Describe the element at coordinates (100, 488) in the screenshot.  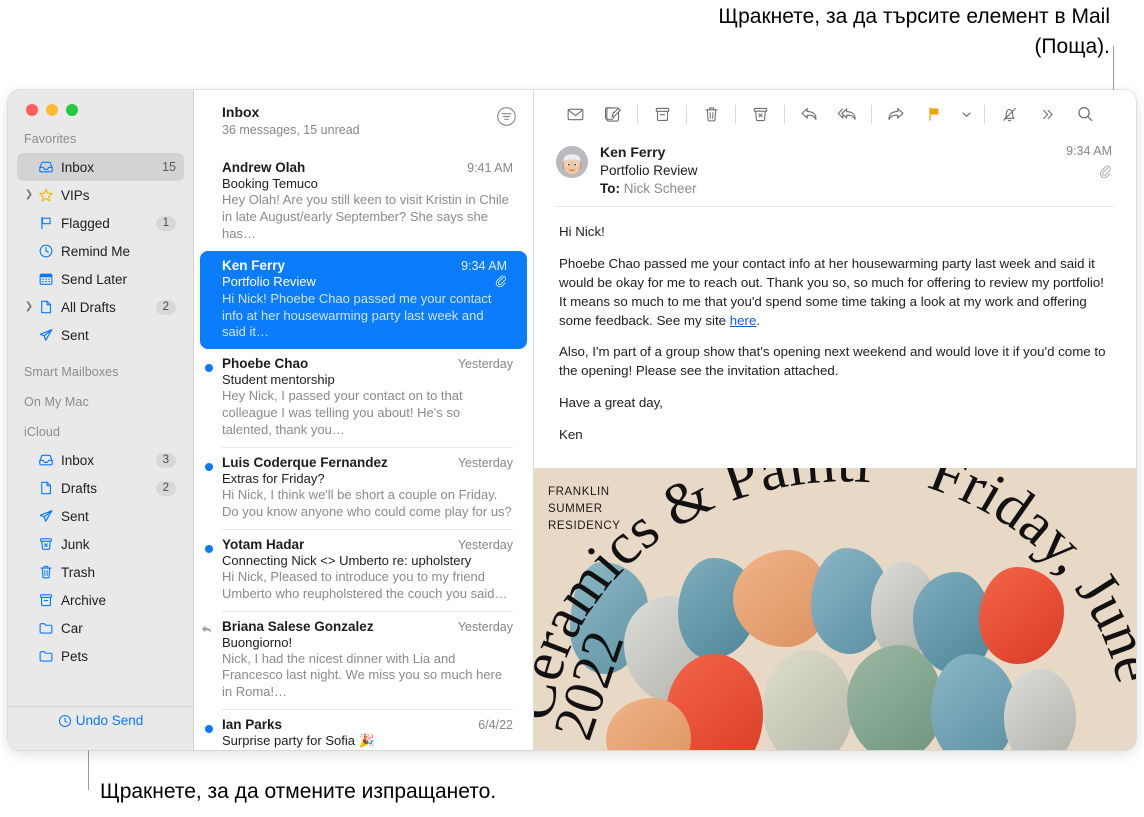
I see `sidebar-item-drafts: ❯Drafts2` at that location.